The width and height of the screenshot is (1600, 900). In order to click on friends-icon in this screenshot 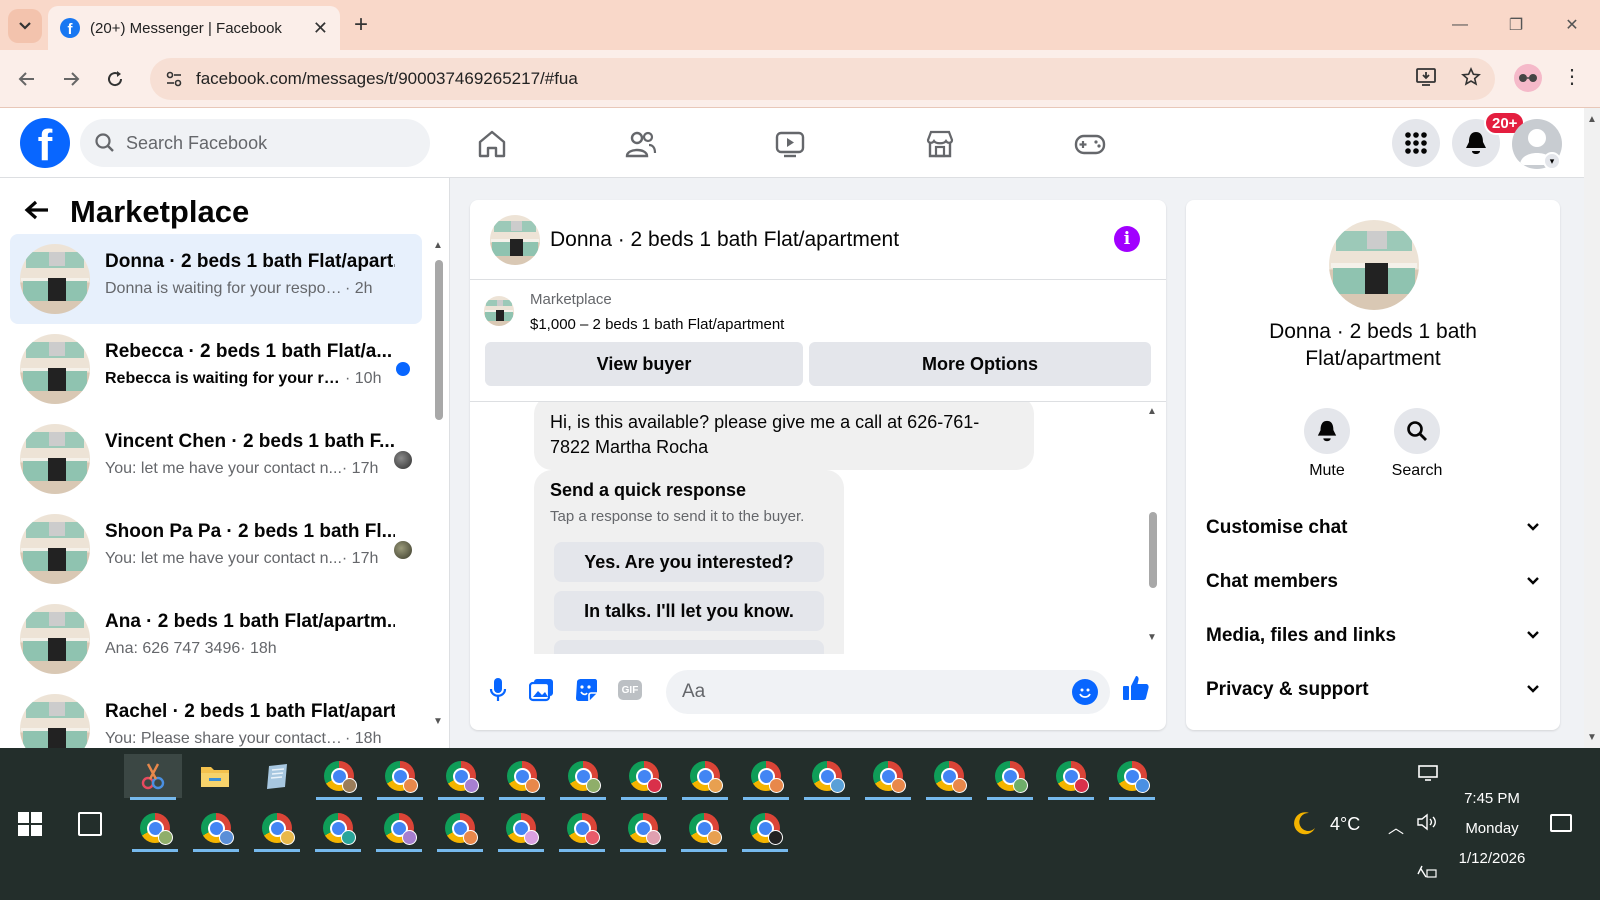, I will do `click(640, 144)`.